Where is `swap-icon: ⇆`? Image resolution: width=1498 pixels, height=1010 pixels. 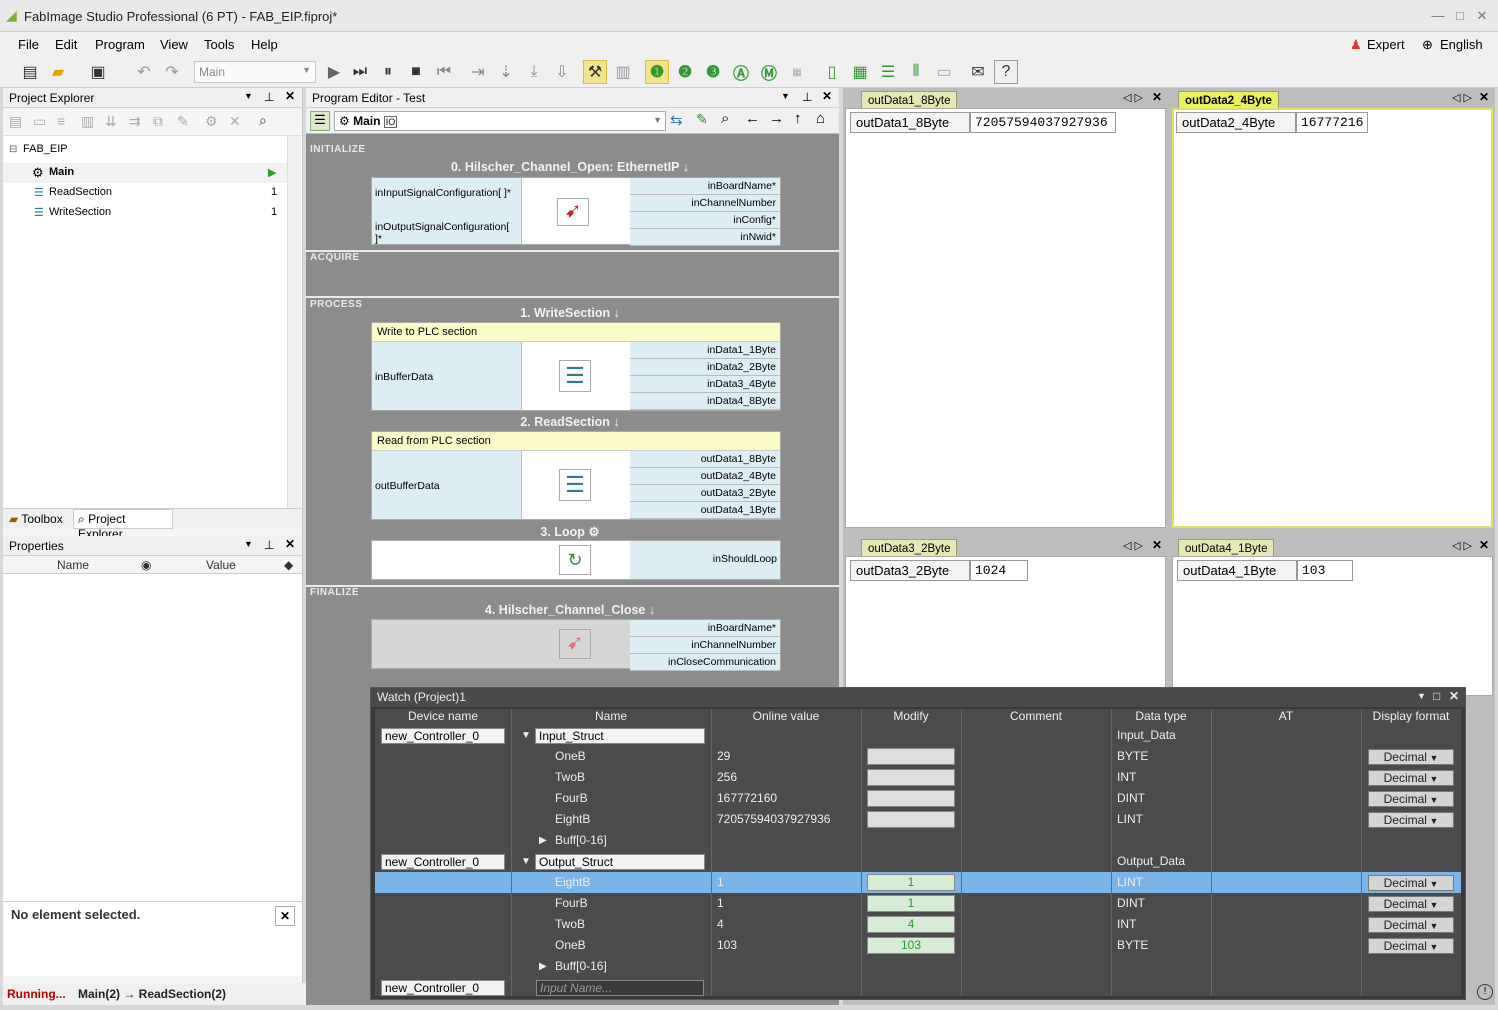
swap-icon: ⇆ is located at coordinates (676, 120).